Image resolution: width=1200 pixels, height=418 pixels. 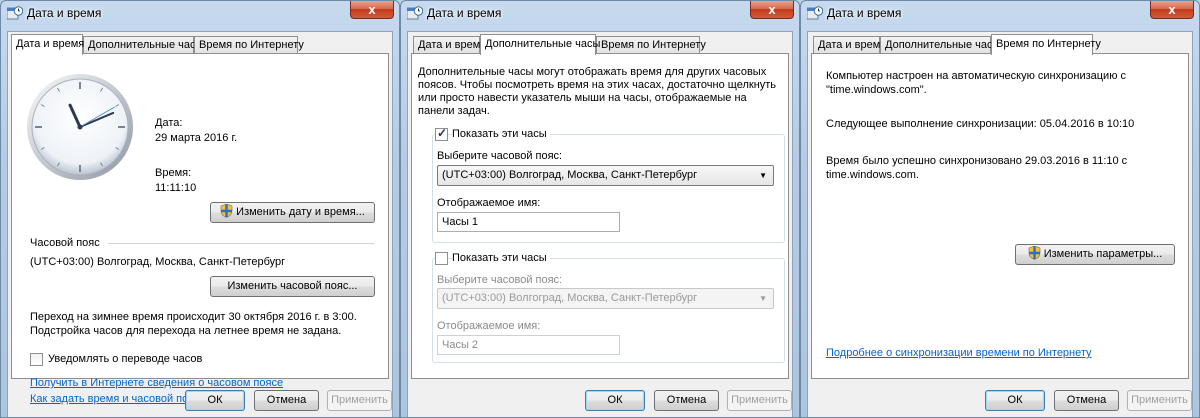 What do you see at coordinates (36, 359) in the screenshot?
I see `notify-checkbox` at bounding box center [36, 359].